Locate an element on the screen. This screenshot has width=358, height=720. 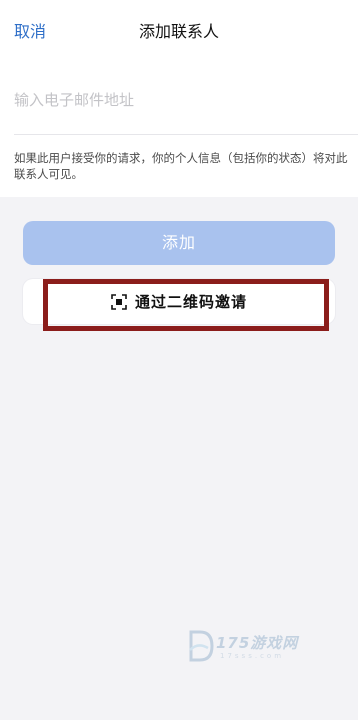
watermark-sub: 17sss.com is located at coordinates (252, 656).